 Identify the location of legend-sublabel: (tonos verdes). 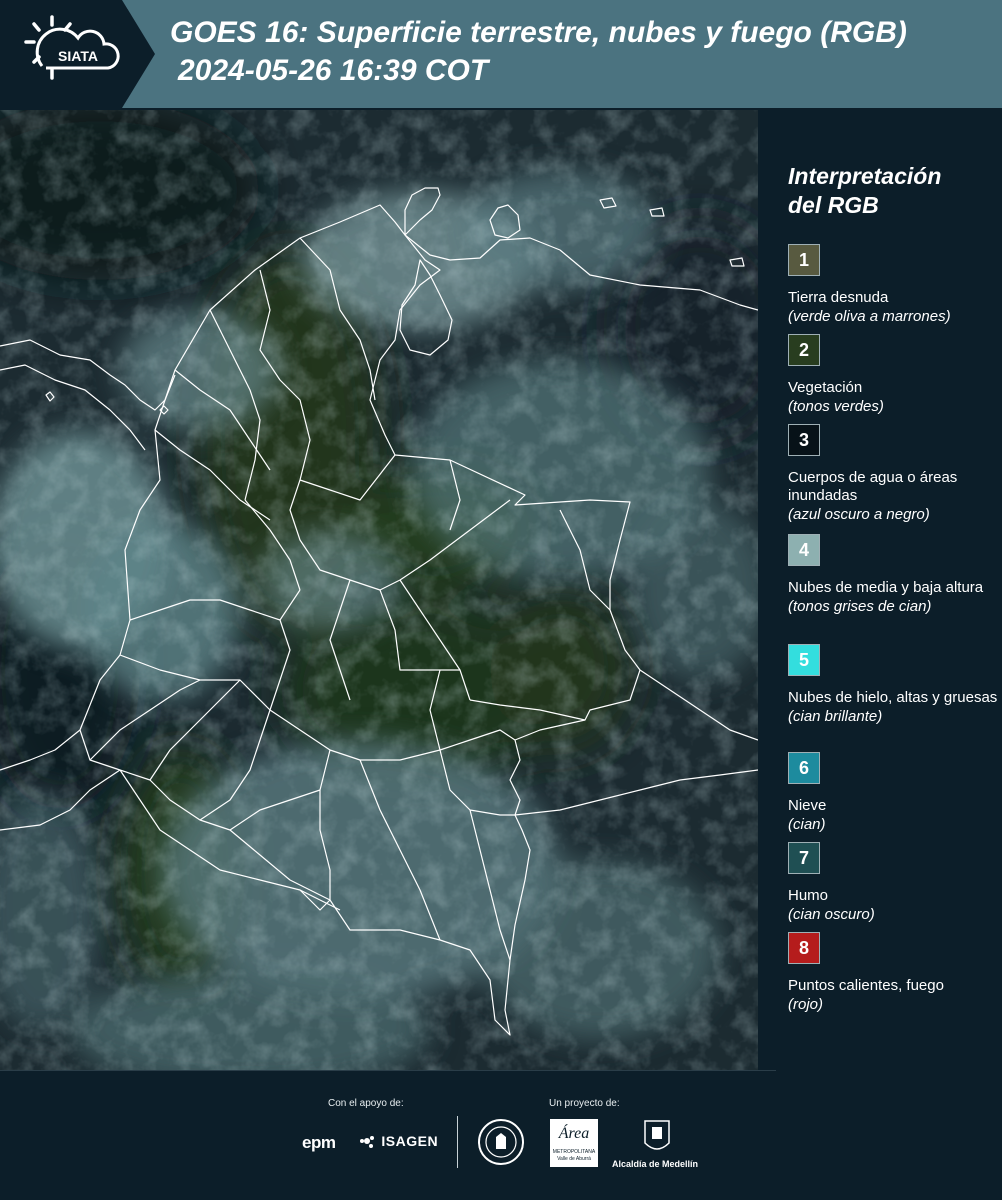
(836, 406).